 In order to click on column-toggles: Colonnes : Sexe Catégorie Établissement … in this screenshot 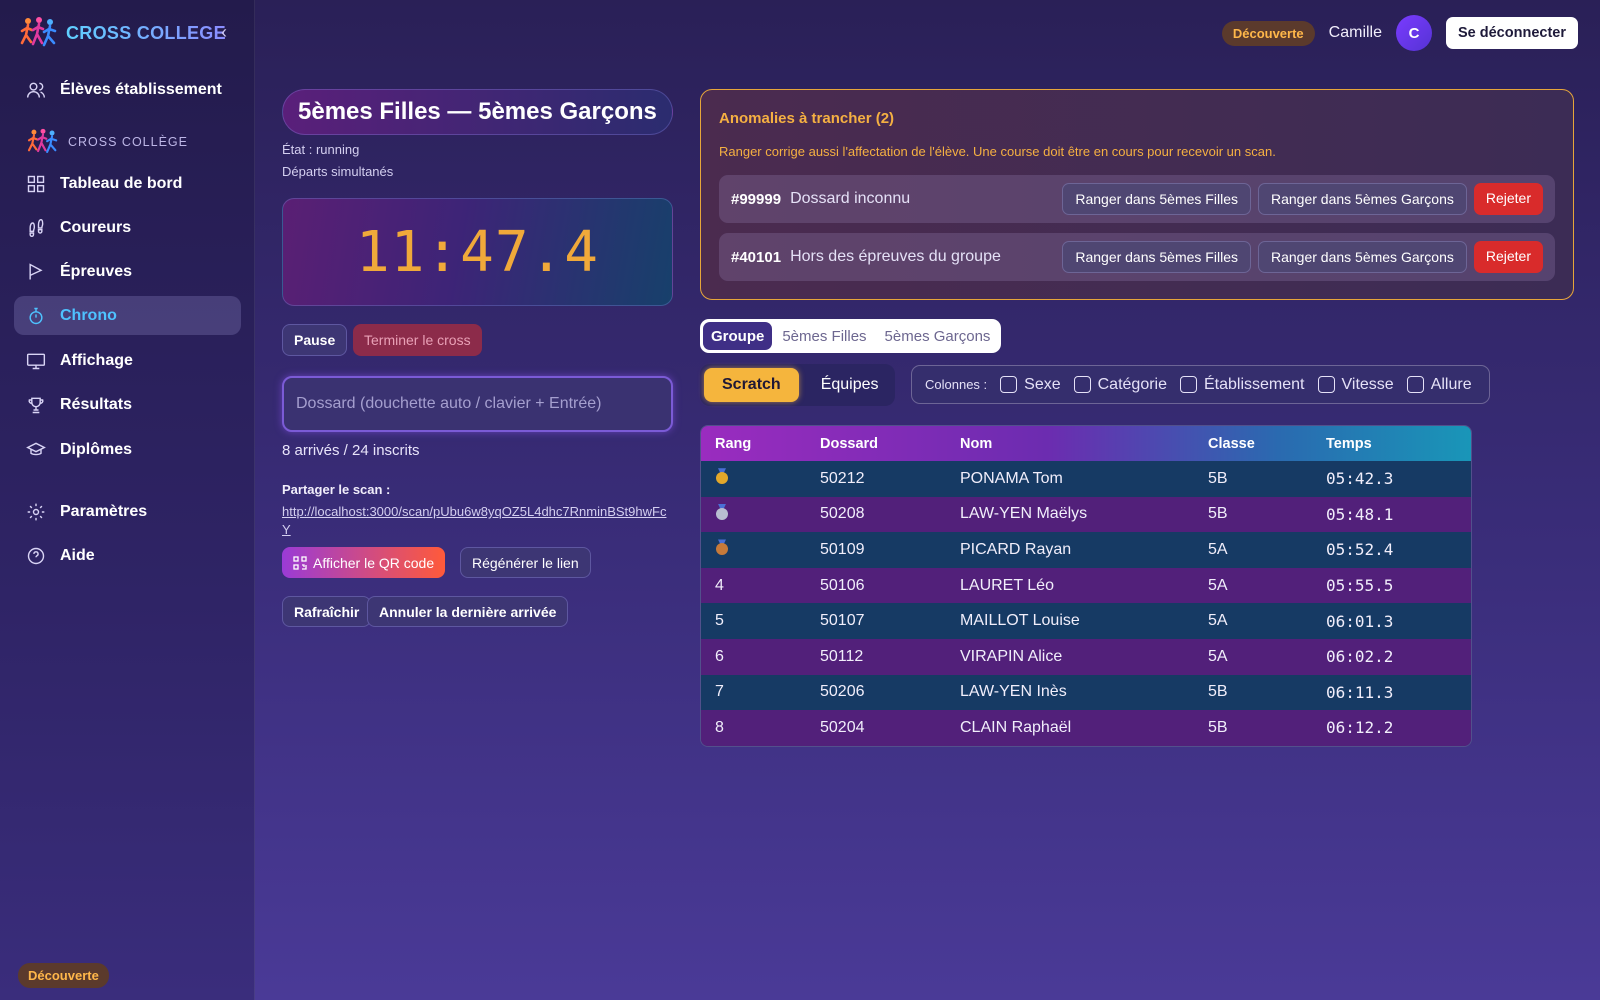, I will do `click(1200, 384)`.